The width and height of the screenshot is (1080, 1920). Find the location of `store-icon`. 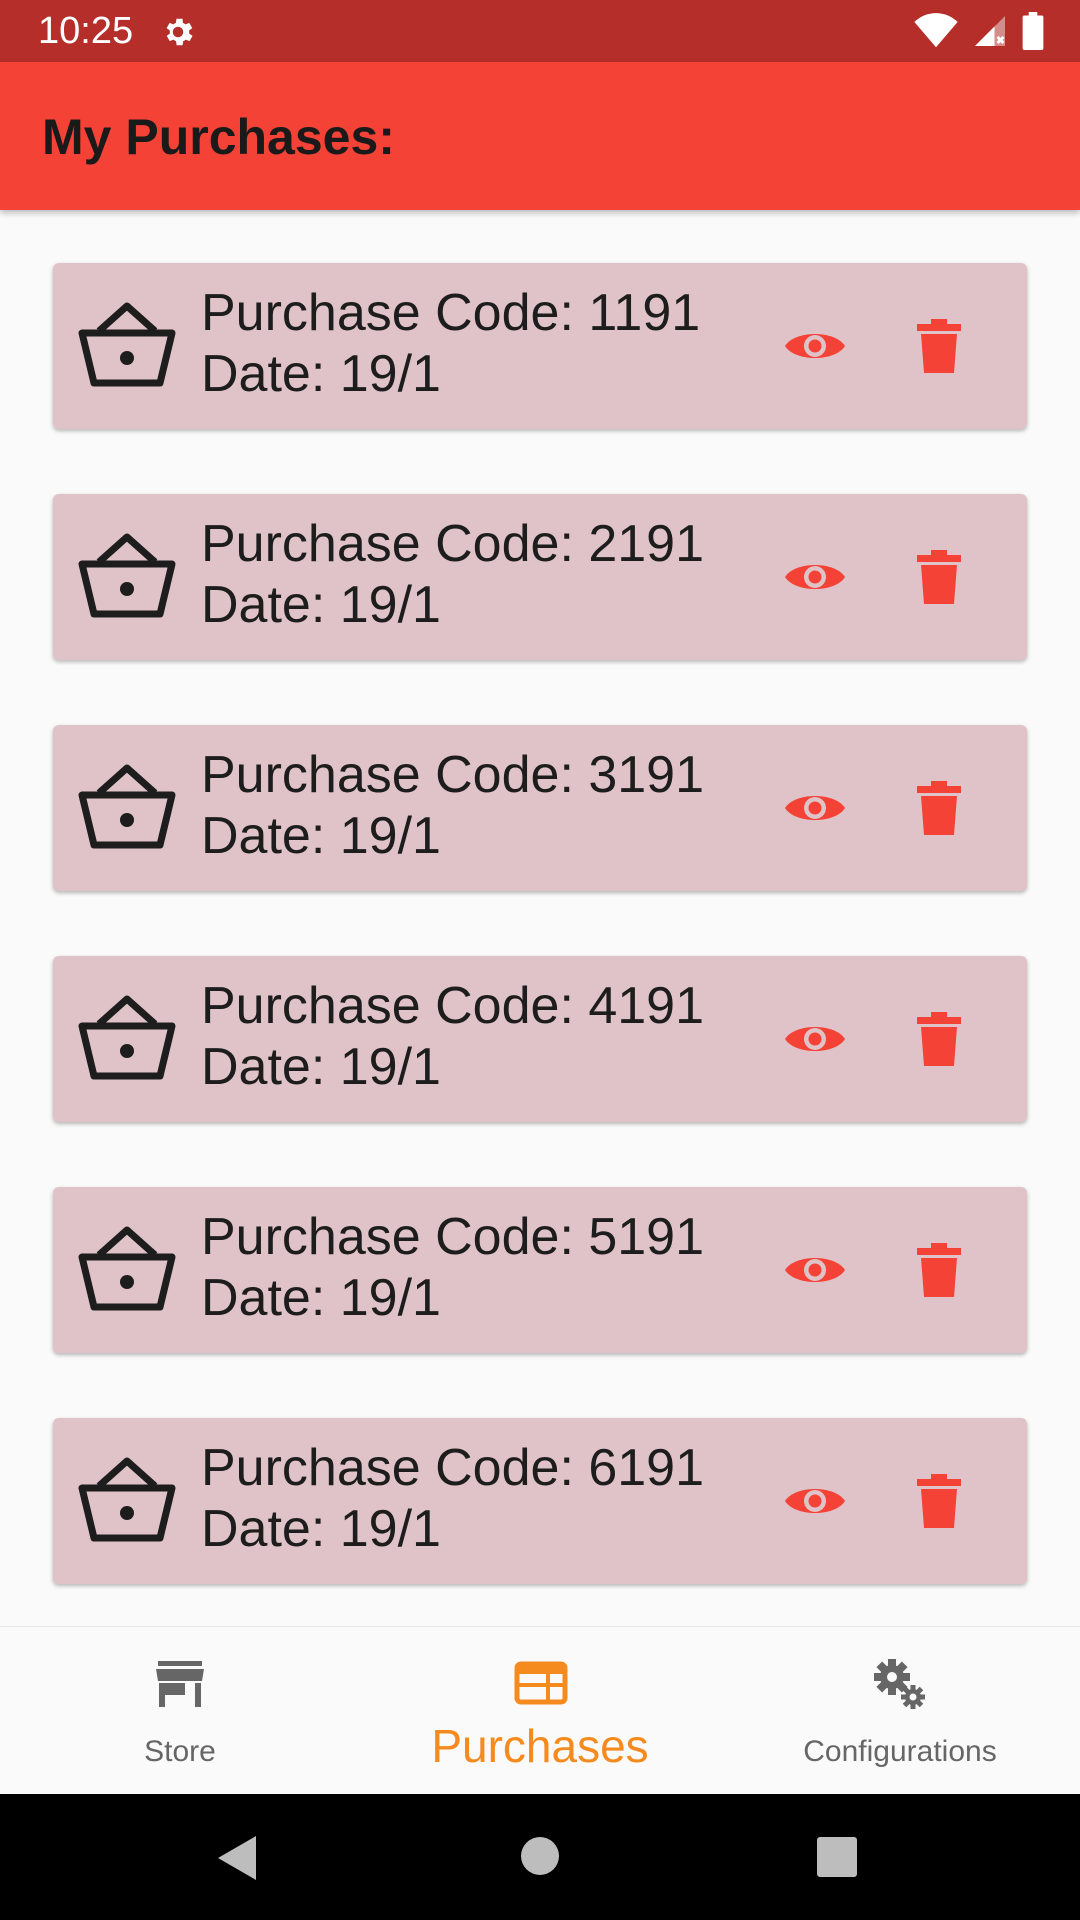

store-icon is located at coordinates (180, 1686).